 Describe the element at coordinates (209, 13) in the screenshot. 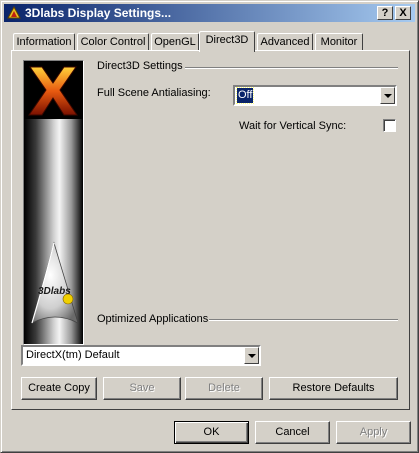

I see `title-bar: 3Dlabs Display Settings... ? X` at that location.